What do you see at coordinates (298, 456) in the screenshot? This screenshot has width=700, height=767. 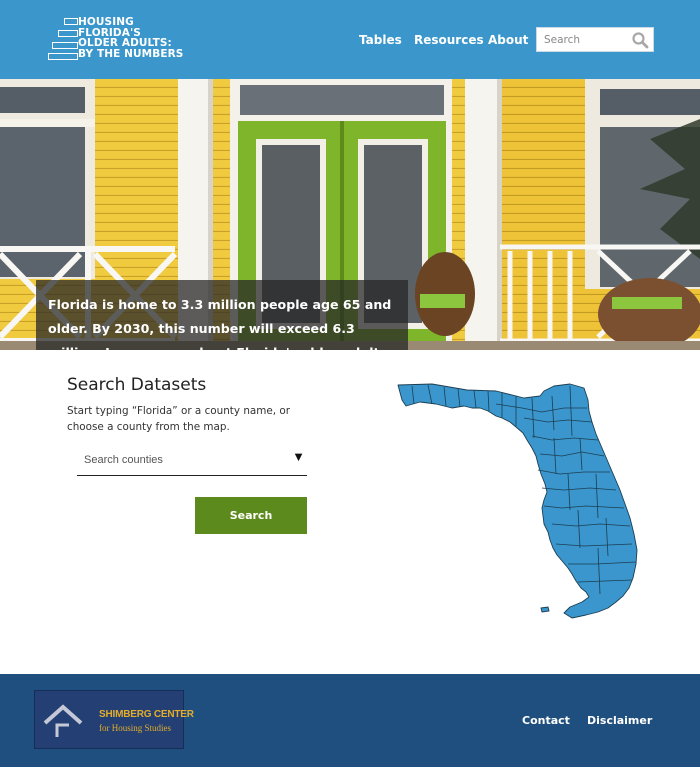 I see `chevron-down-icon: ▼` at bounding box center [298, 456].